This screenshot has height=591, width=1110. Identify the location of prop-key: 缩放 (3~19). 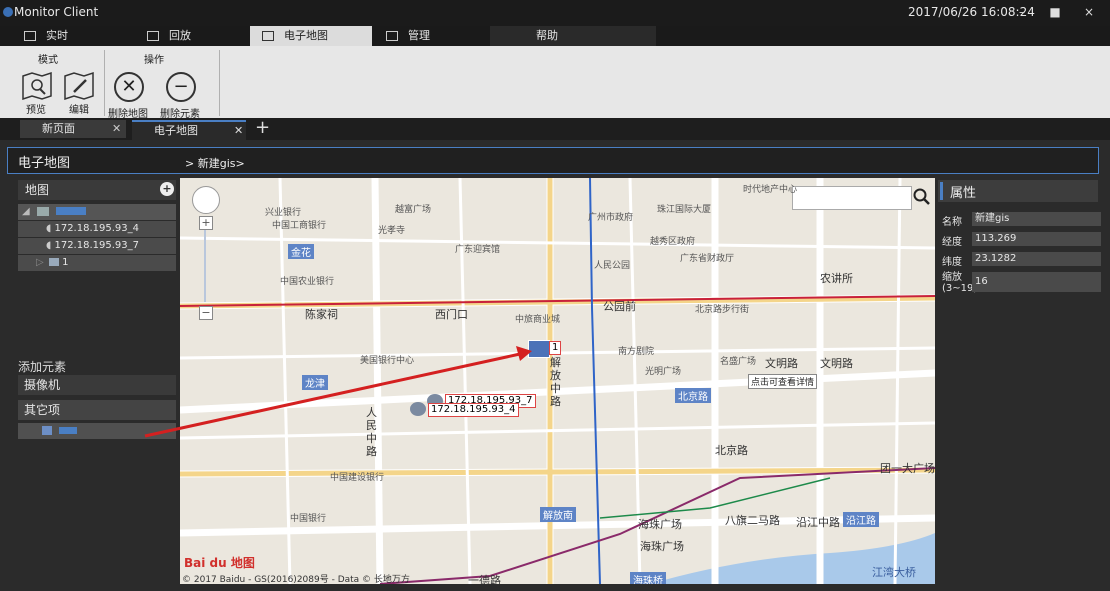
(960, 283).